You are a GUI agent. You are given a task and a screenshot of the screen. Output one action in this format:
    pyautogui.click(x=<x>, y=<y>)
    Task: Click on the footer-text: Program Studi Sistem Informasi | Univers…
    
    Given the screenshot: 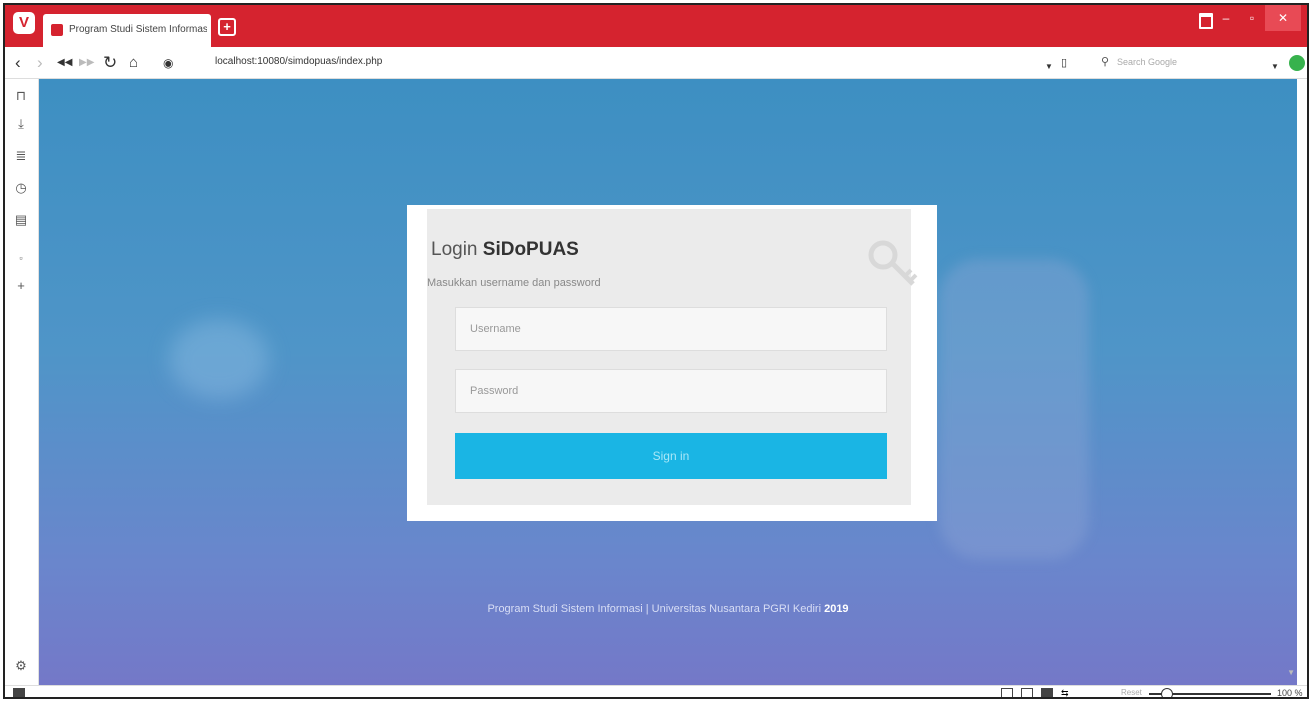 What is the action you would take?
    pyautogui.click(x=656, y=609)
    